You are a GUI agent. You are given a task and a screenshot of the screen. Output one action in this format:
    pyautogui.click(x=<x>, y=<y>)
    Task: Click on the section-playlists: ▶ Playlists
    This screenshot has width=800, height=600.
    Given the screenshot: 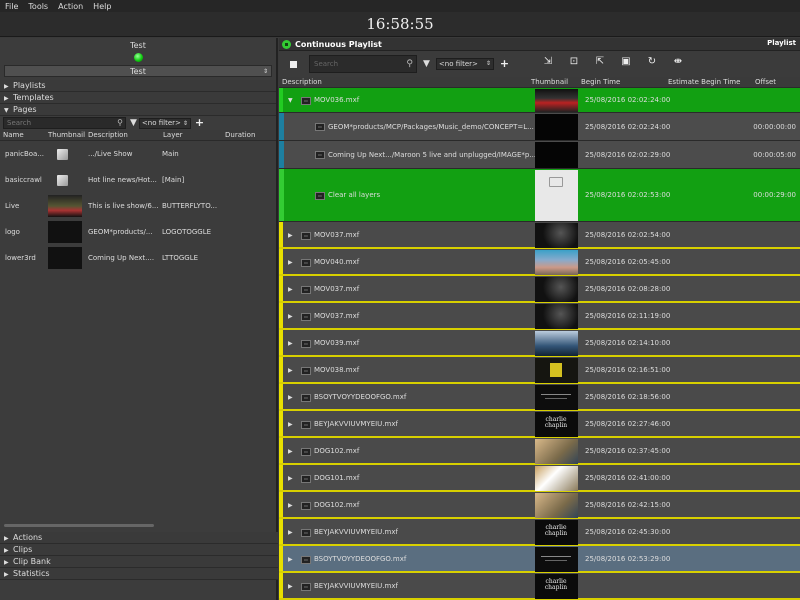 What is the action you would take?
    pyautogui.click(x=138, y=86)
    